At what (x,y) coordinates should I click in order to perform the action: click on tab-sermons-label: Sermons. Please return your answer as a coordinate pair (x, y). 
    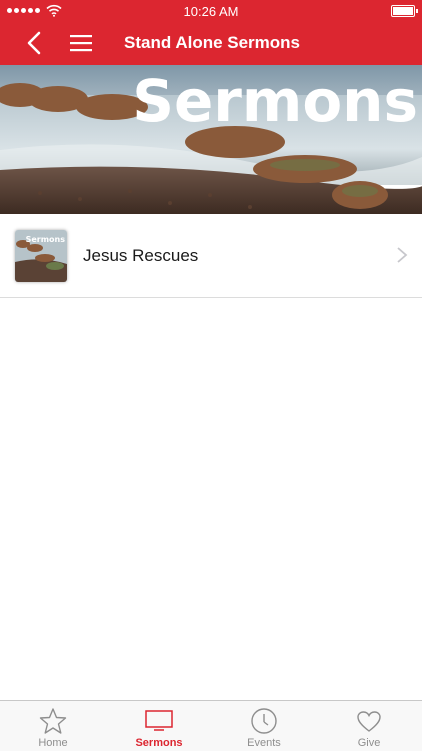
    Looking at the image, I should click on (159, 743).